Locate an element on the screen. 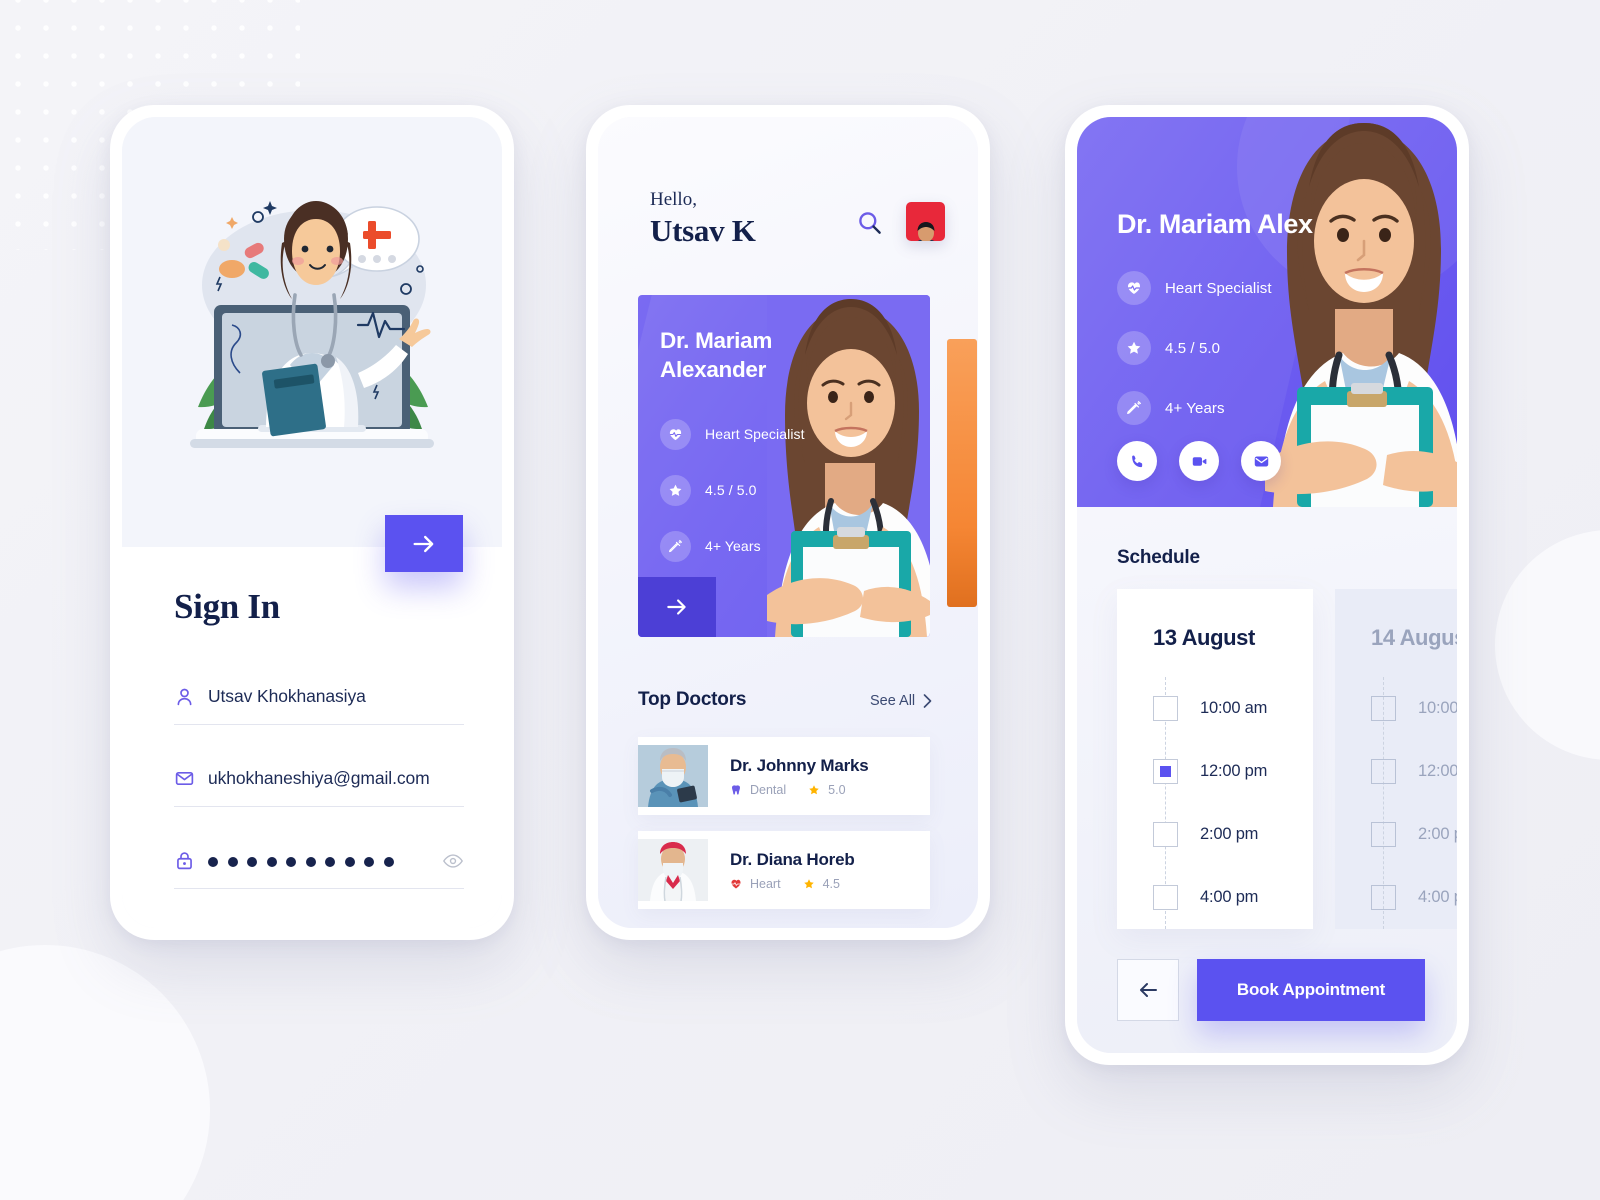  next-card-peek is located at coordinates (962, 473).